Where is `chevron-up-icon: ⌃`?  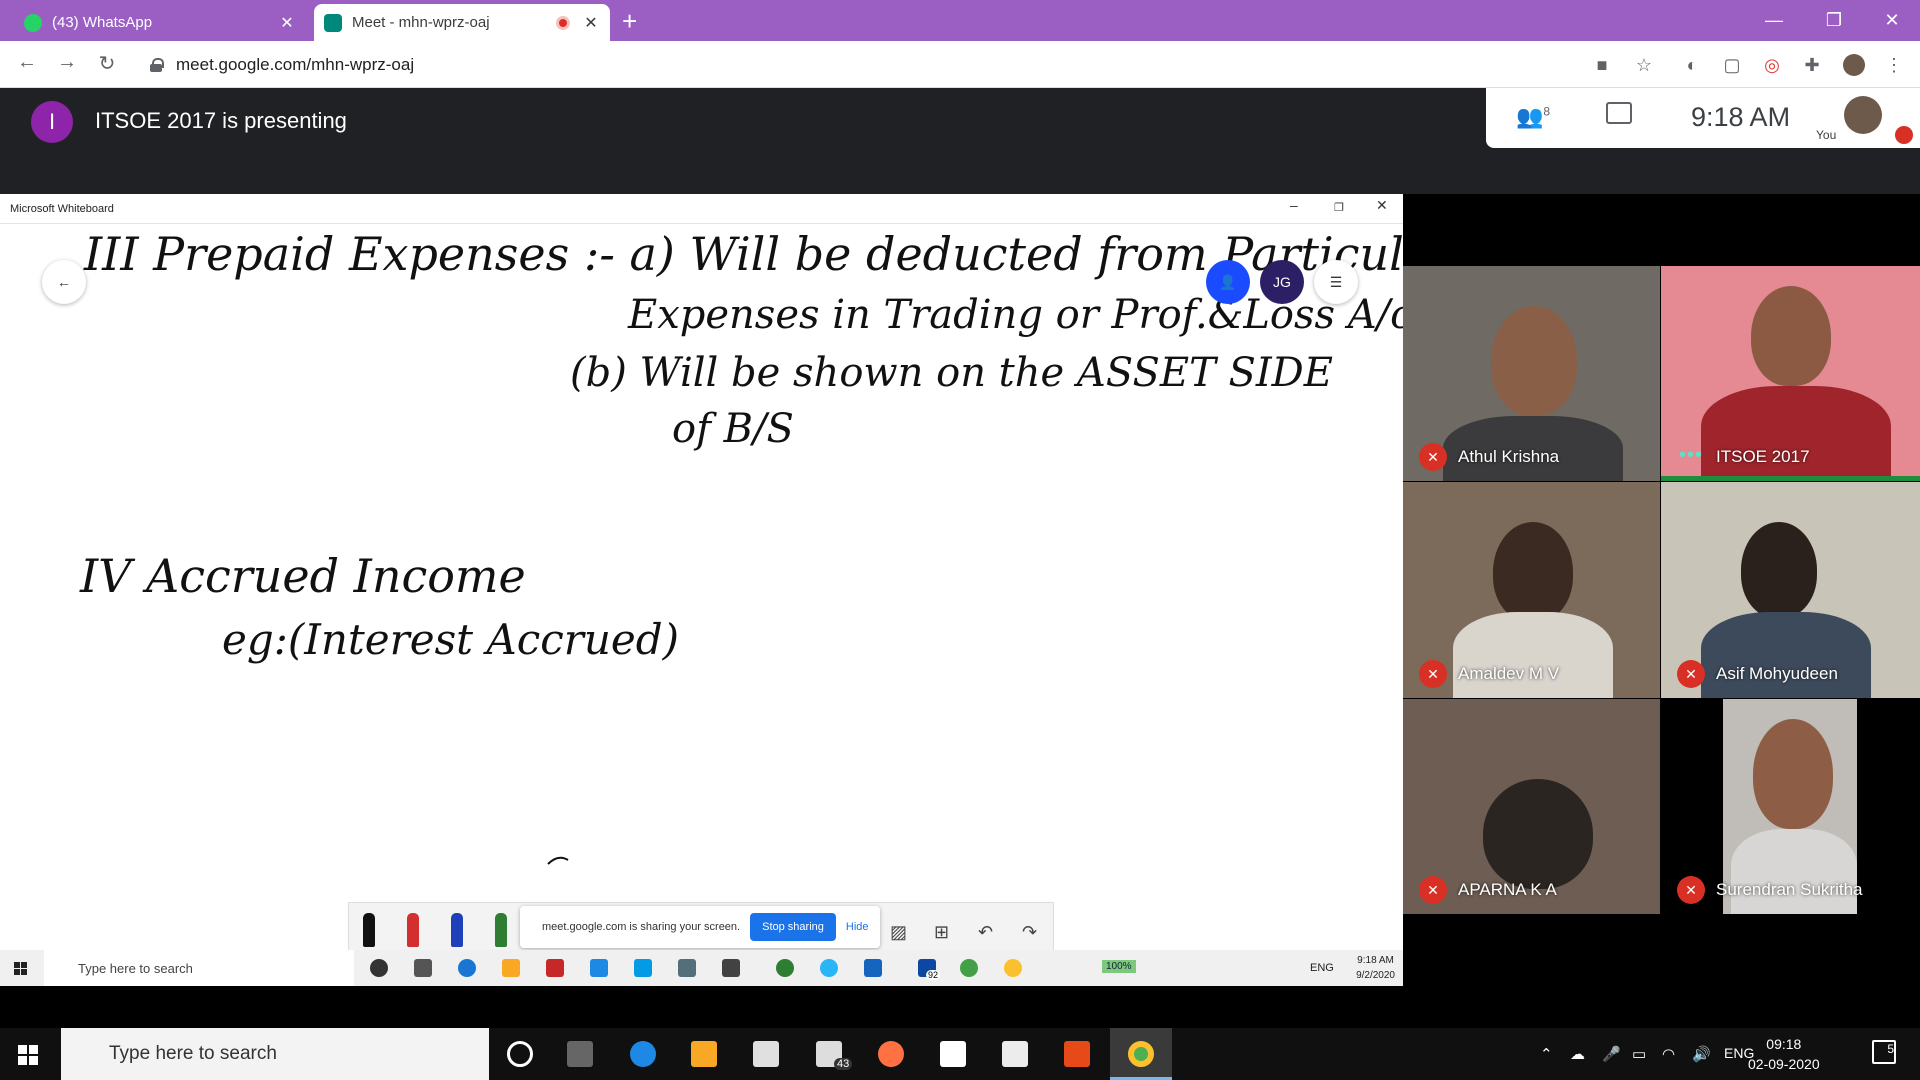
chevron-up-icon: ⌃ is located at coordinates (1546, 1054).